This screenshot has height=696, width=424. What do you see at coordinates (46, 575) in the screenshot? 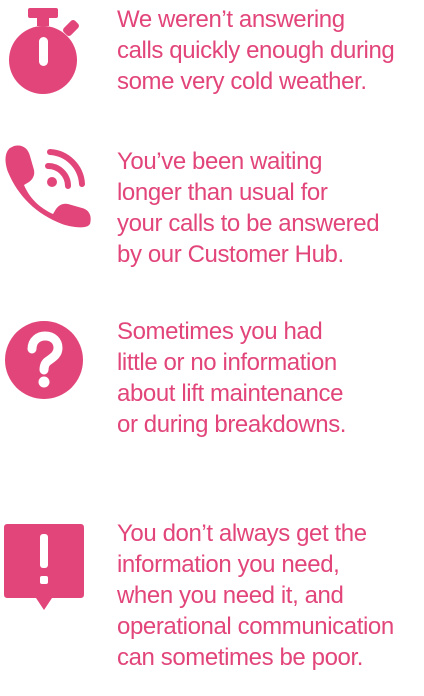
I see `exclamation-speech-bubble-icon` at bounding box center [46, 575].